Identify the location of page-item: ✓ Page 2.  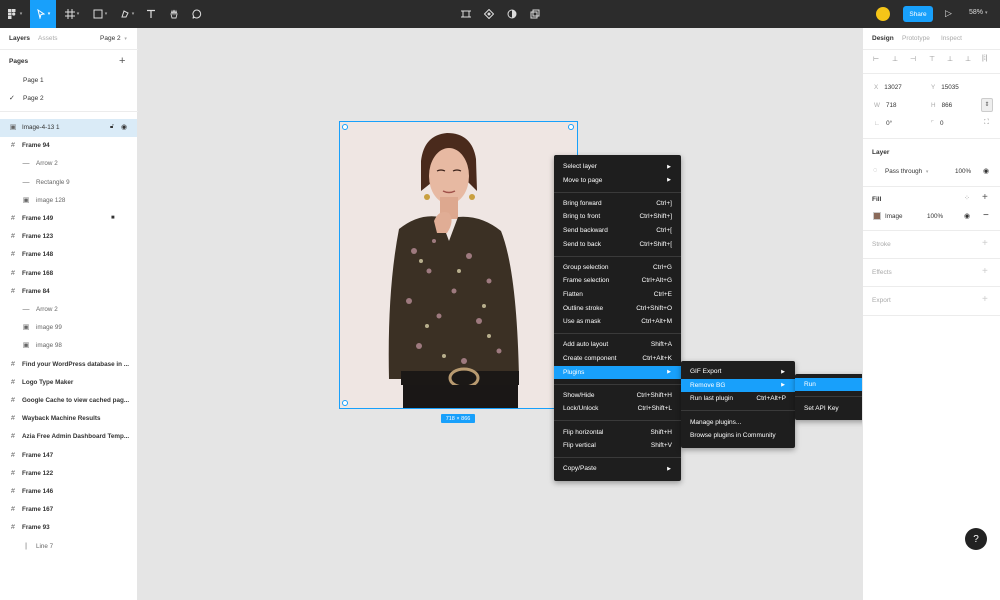
(69, 99).